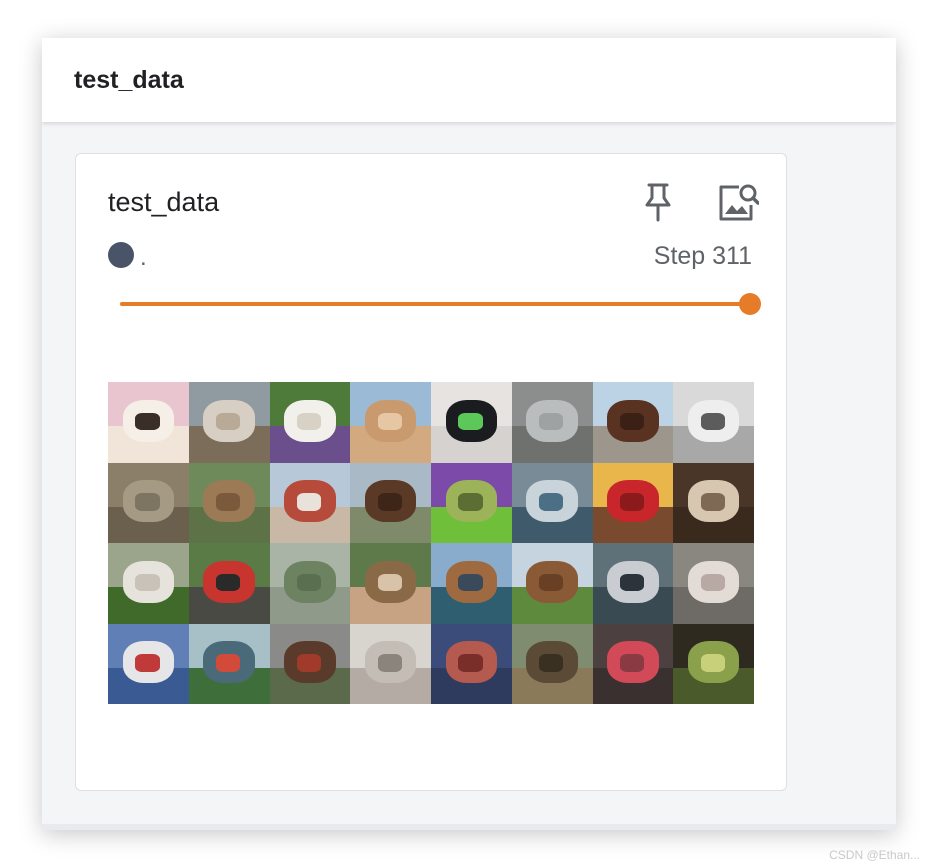 This screenshot has height=868, width=932. I want to click on pin-button, so click(658, 202).